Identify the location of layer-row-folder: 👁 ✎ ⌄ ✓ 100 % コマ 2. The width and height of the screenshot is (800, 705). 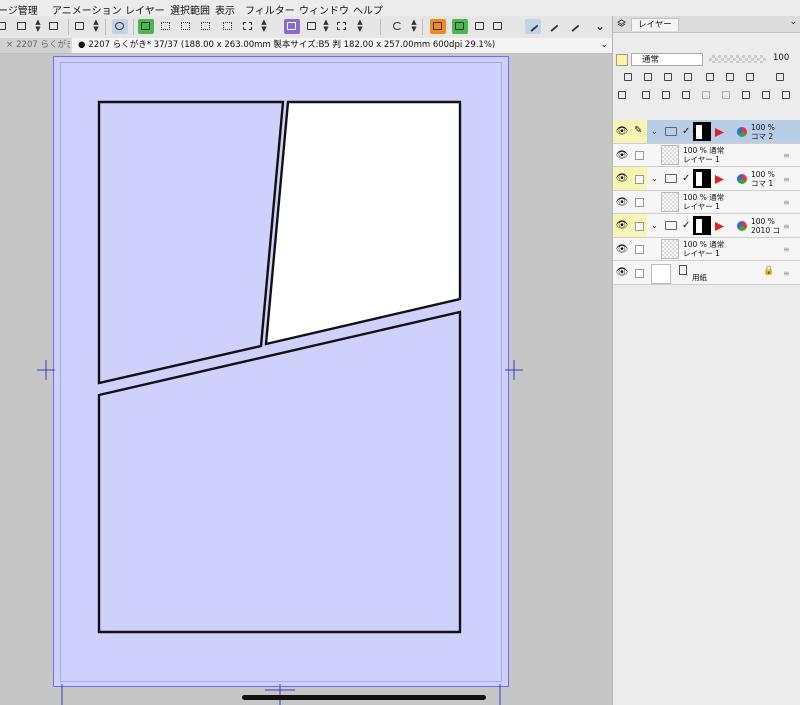
(706, 132).